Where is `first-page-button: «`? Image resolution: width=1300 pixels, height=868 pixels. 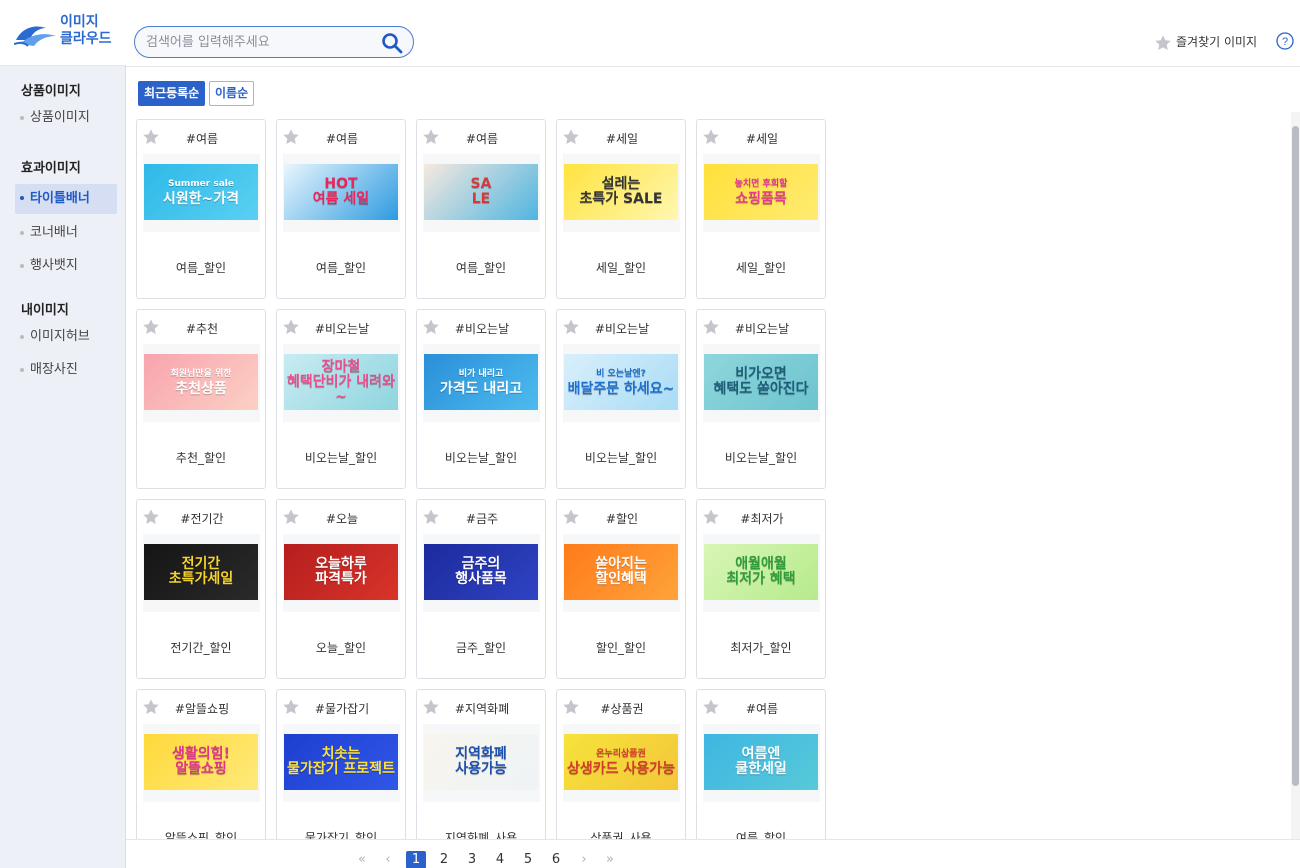 first-page-button: « is located at coordinates (362, 859).